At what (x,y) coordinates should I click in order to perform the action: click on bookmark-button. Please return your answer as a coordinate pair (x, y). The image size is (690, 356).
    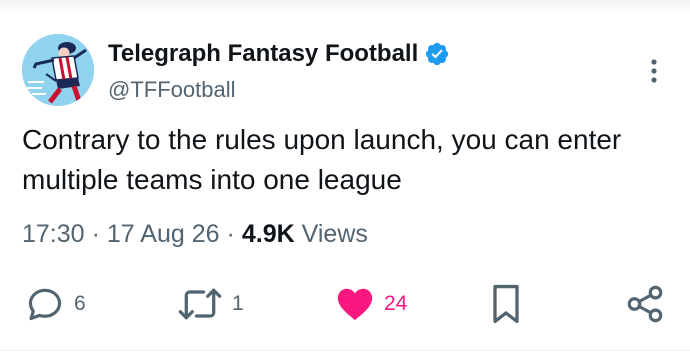
    Looking at the image, I should click on (506, 304).